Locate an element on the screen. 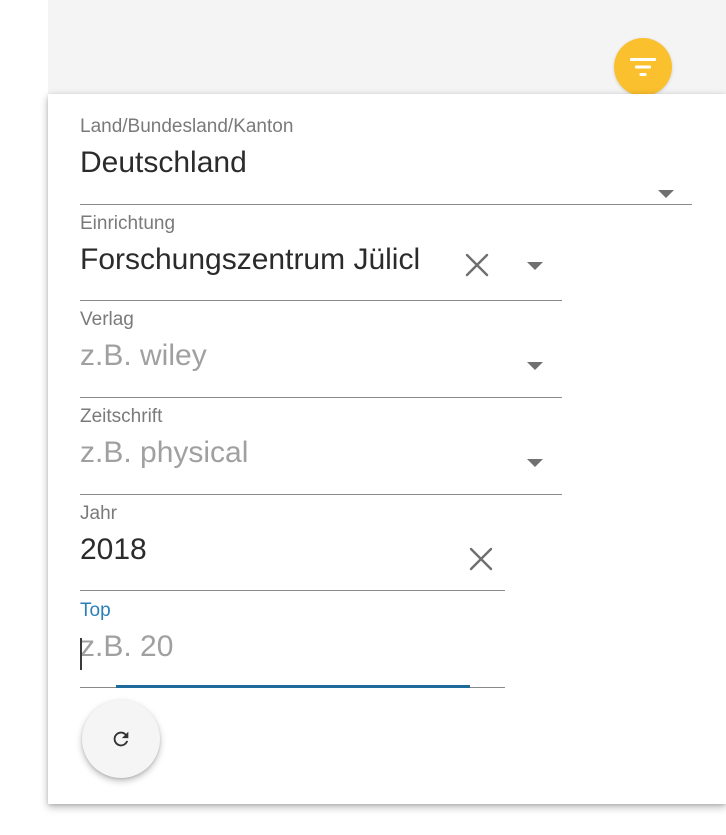 The height and width of the screenshot is (835, 726). publisher-select: Verlag z.B. wiley is located at coordinates (321, 354).